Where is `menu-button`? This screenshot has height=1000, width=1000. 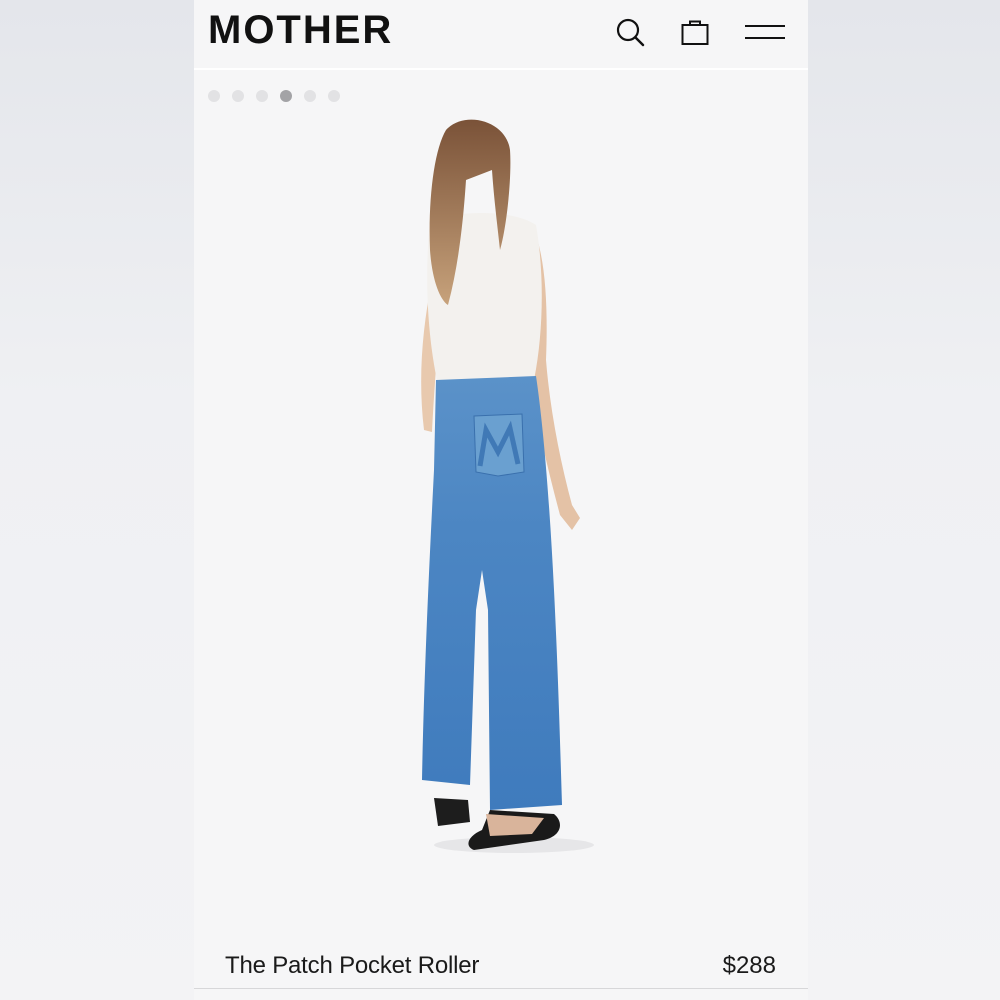 menu-button is located at coordinates (765, 32).